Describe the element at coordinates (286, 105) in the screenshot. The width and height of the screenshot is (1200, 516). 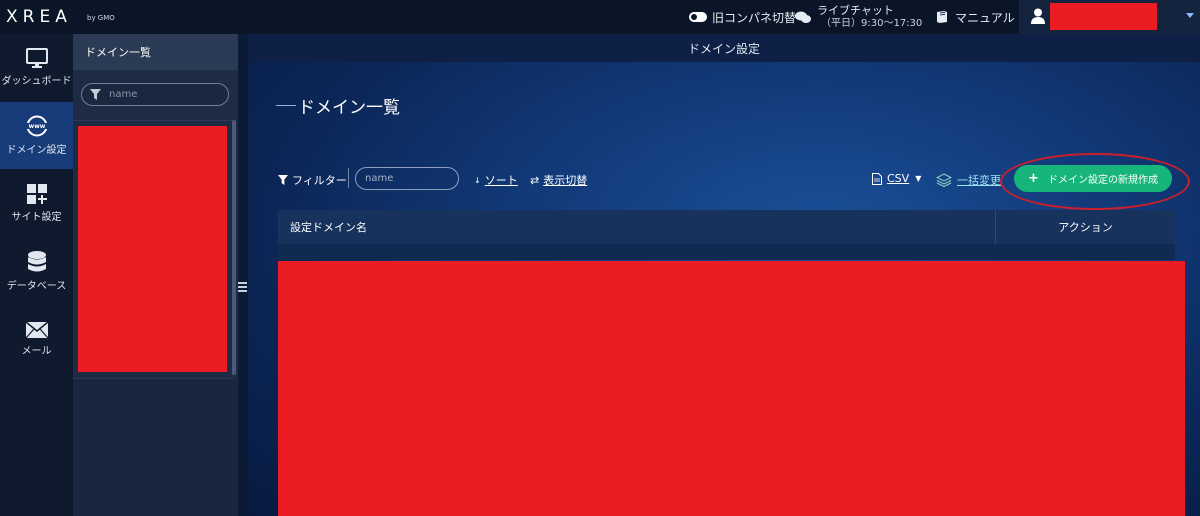
I see `title-dash` at that location.